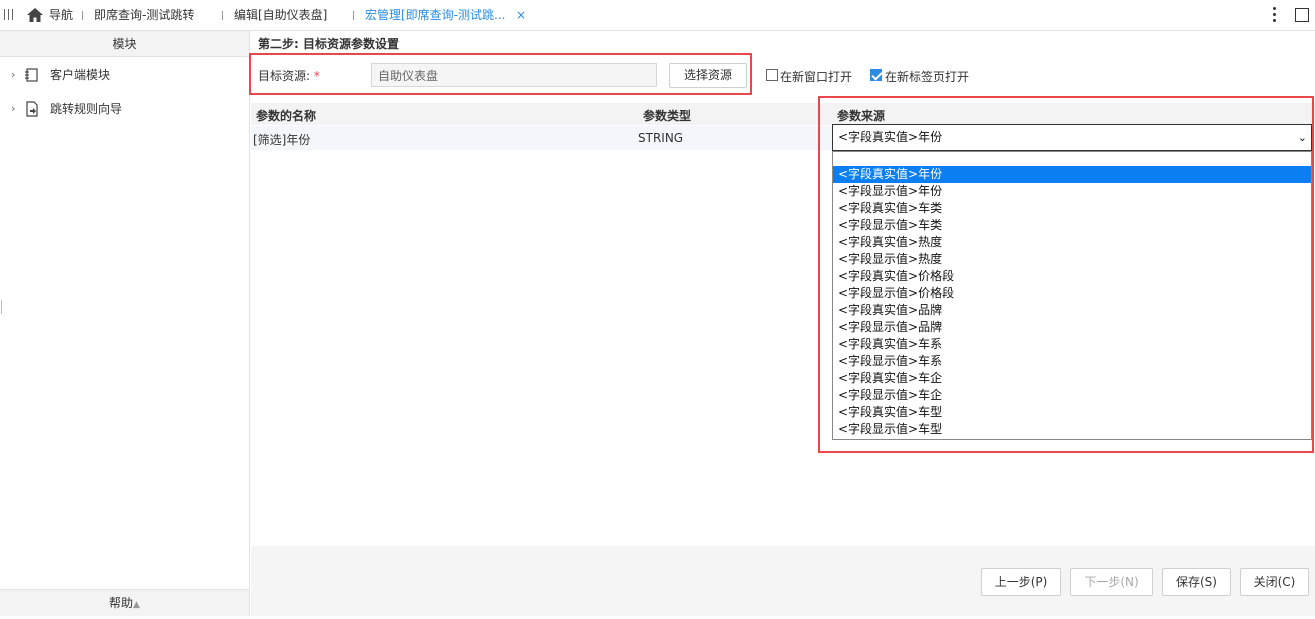  I want to click on param-type-cell: STRING, so click(661, 138).